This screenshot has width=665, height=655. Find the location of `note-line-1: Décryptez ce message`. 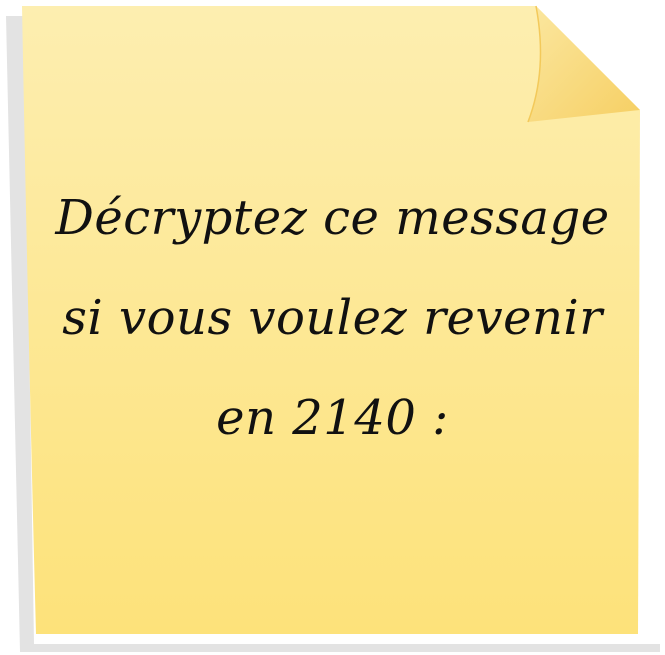

note-line-1: Décryptez ce message is located at coordinates (332, 218).